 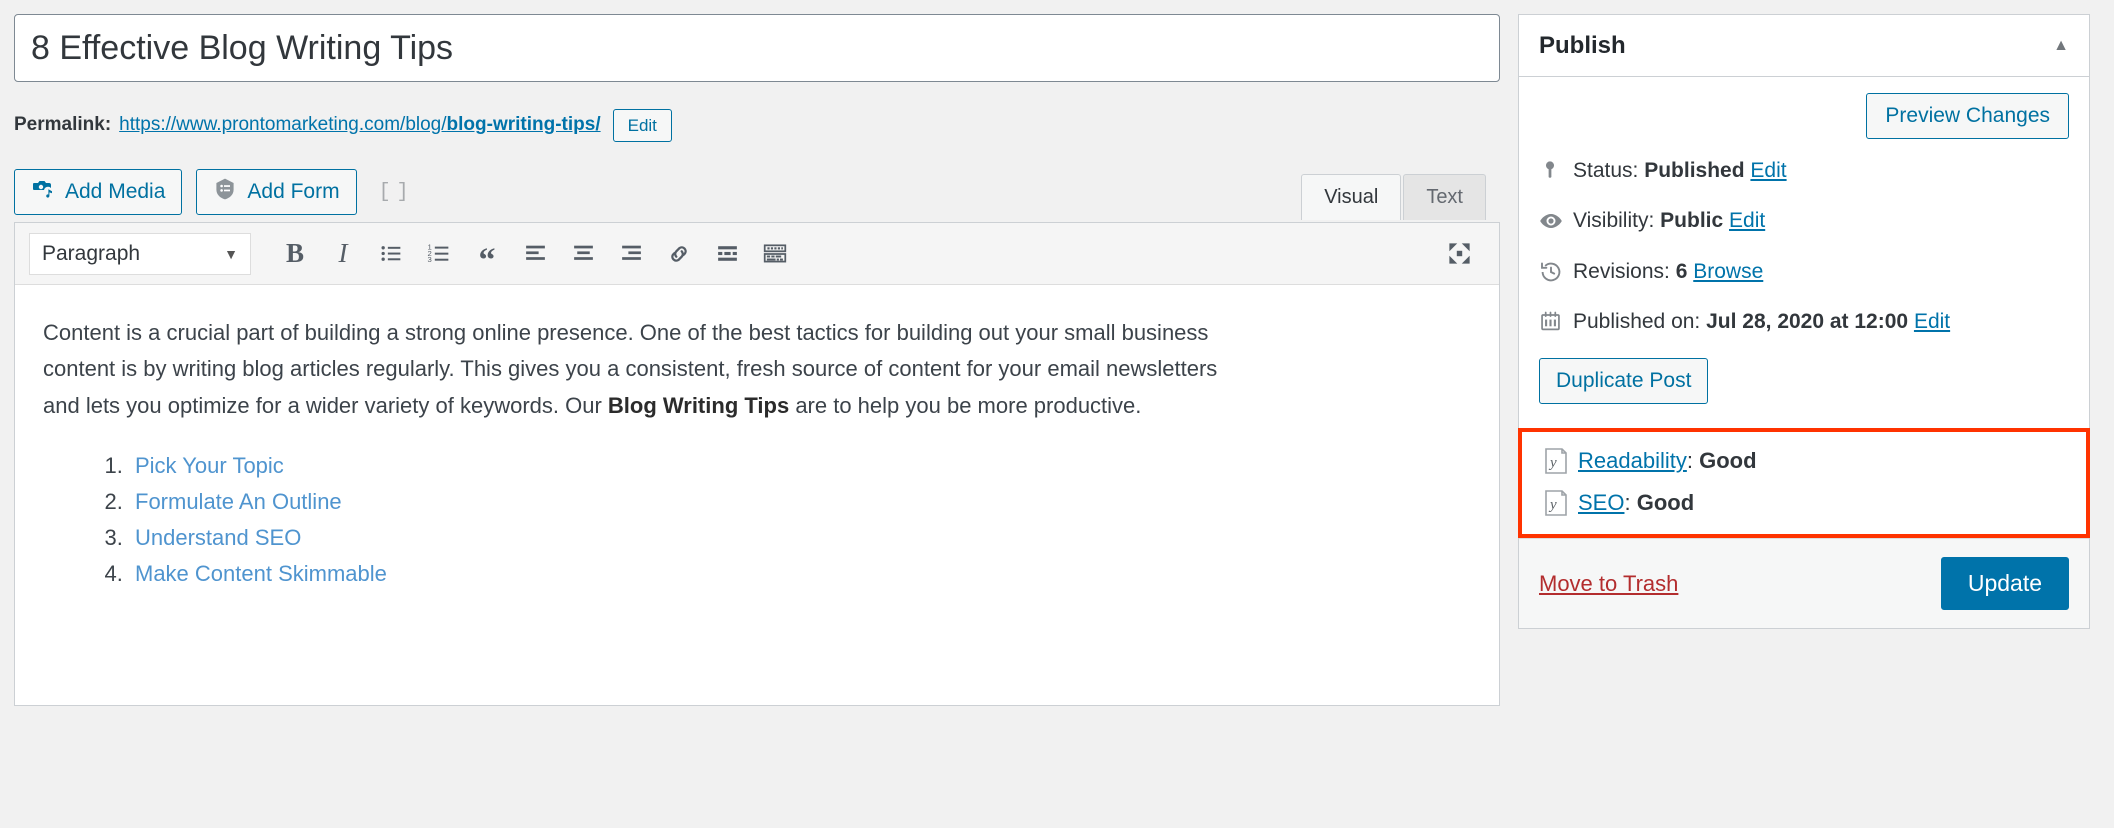 What do you see at coordinates (91, 253) in the screenshot?
I see `paragraph-format-value: Paragraph` at bounding box center [91, 253].